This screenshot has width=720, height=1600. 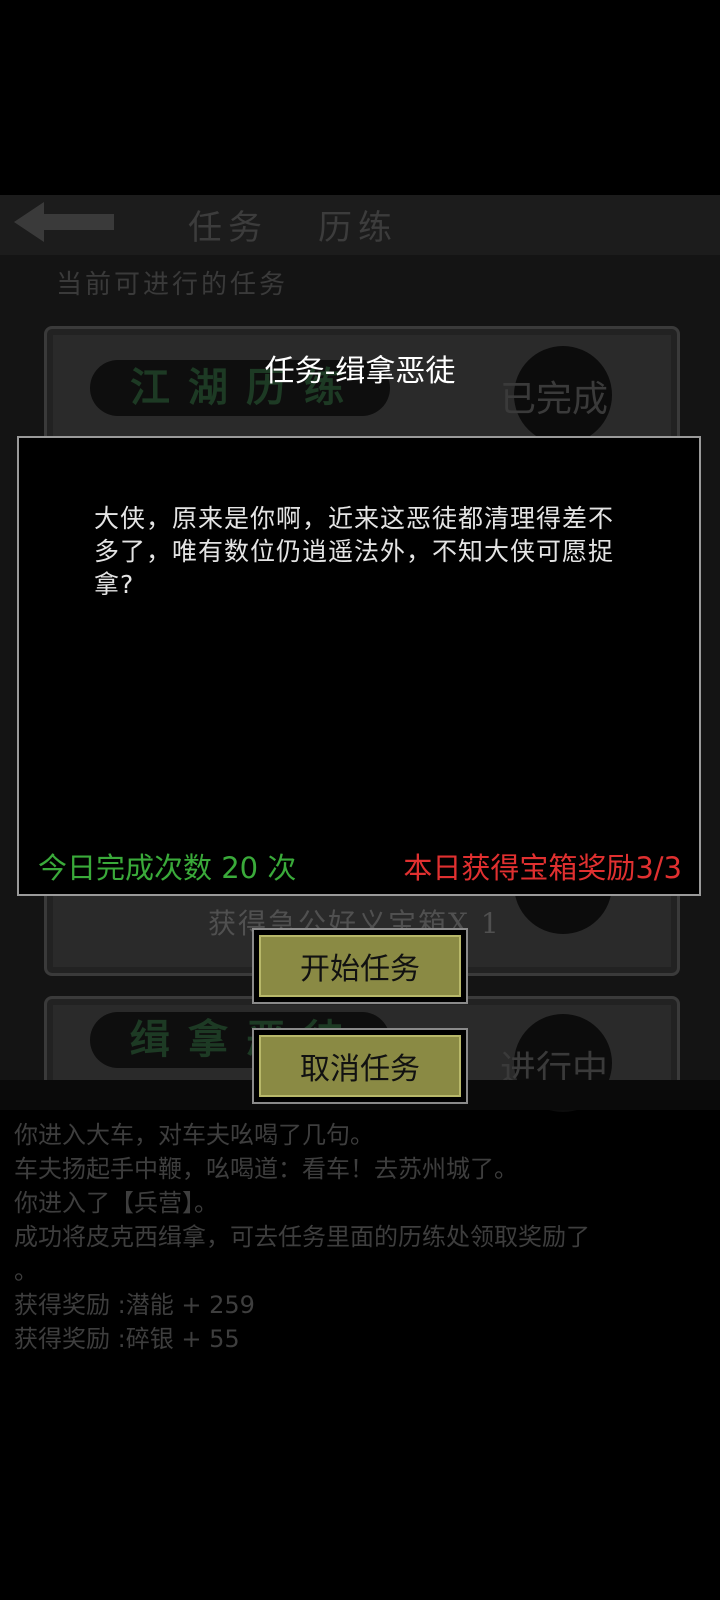 What do you see at coordinates (266, 1169) in the screenshot?
I see `log-line: 车夫扬起手中鞭，吆喝道：看车！去苏州城了。` at bounding box center [266, 1169].